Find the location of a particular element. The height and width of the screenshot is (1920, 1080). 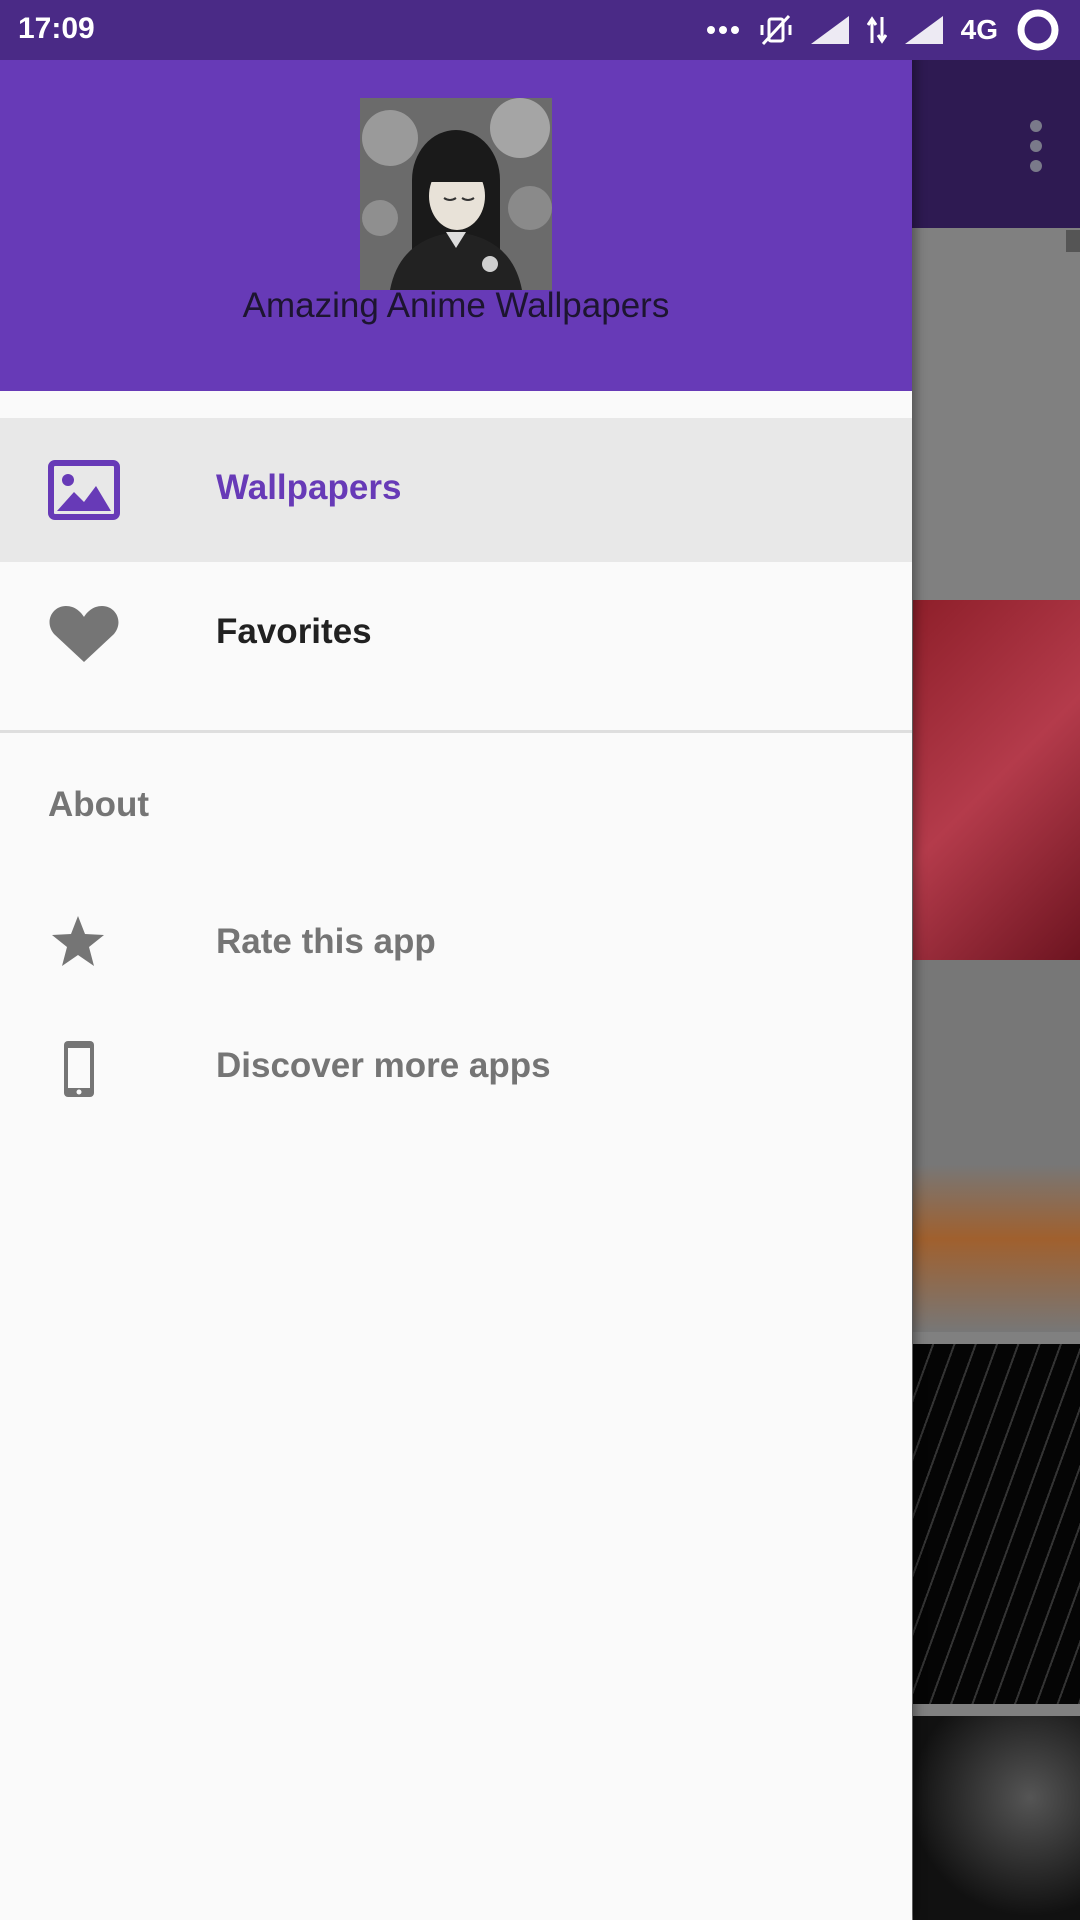

loading-ring-icon is located at coordinates (1038, 30).